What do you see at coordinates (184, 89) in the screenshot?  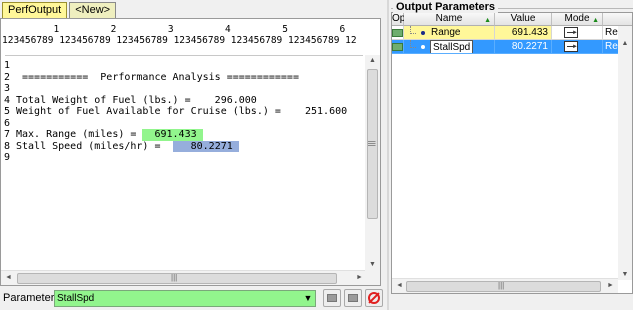 I see `code-line: 3` at bounding box center [184, 89].